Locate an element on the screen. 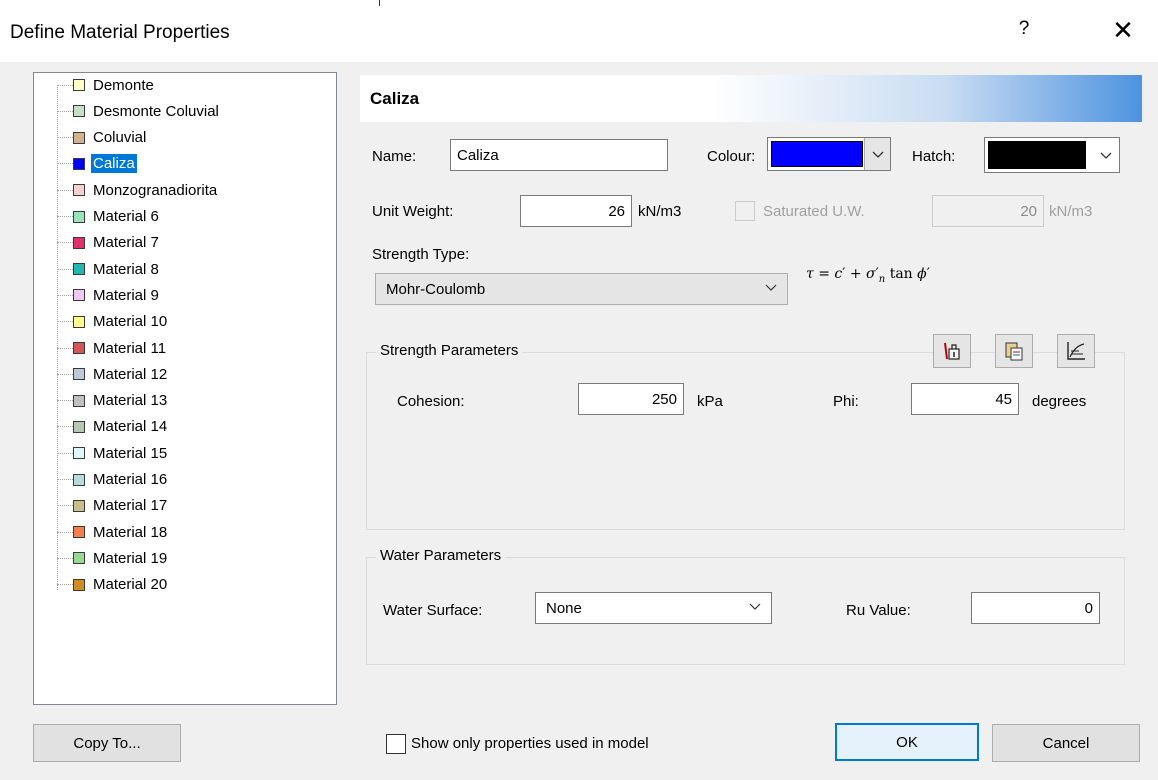 Image resolution: width=1158 pixels, height=780 pixels. tree-item-label: Material 6 is located at coordinates (126, 216).